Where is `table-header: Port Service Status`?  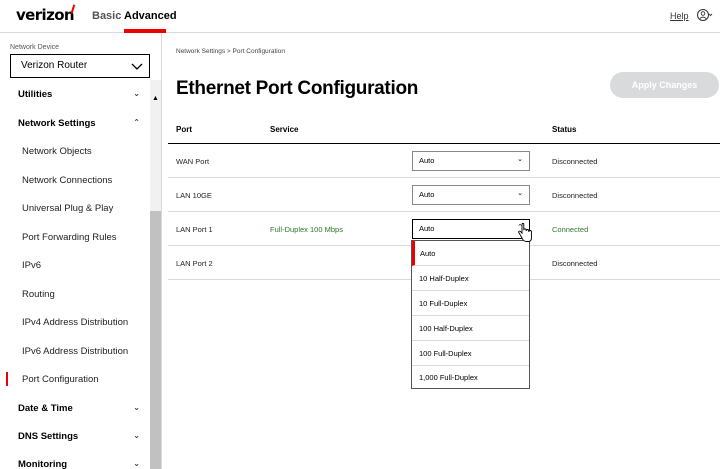 table-header: Port Service Status is located at coordinates (444, 131).